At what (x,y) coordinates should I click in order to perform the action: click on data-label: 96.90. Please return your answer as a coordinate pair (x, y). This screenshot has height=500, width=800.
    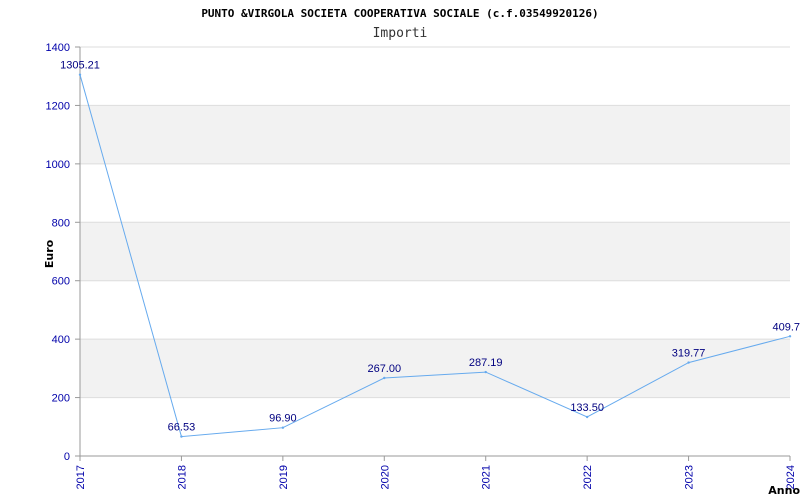
    Looking at the image, I should click on (283, 419).